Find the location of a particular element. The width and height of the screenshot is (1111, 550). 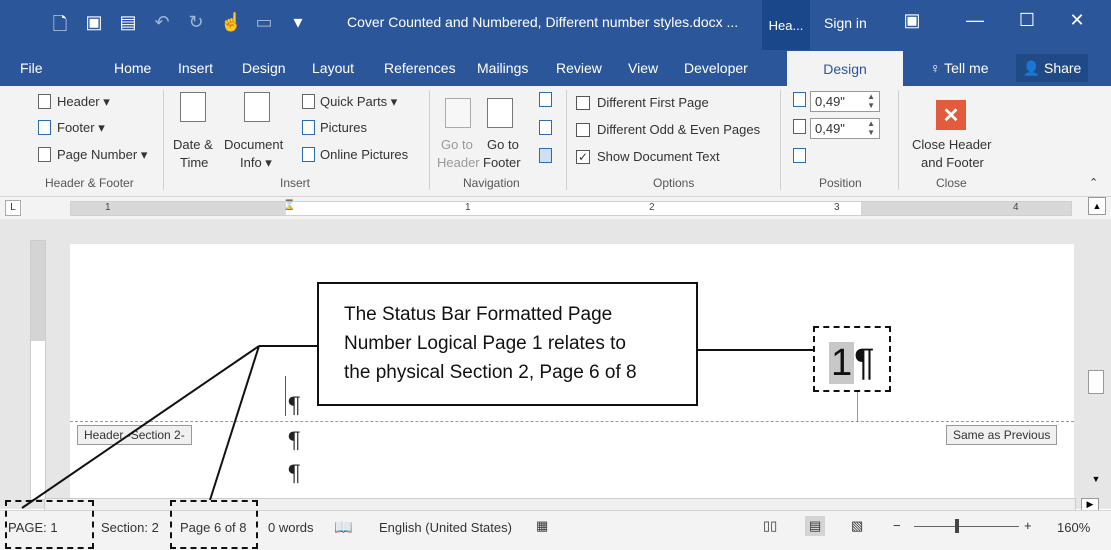

tab-mailings: Mailings is located at coordinates (502, 68).